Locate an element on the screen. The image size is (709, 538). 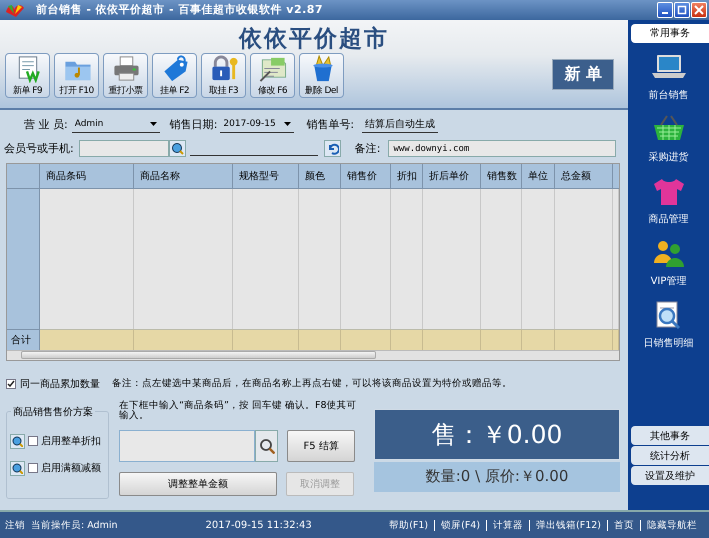
column-header: 销售价 is located at coordinates (366, 176).